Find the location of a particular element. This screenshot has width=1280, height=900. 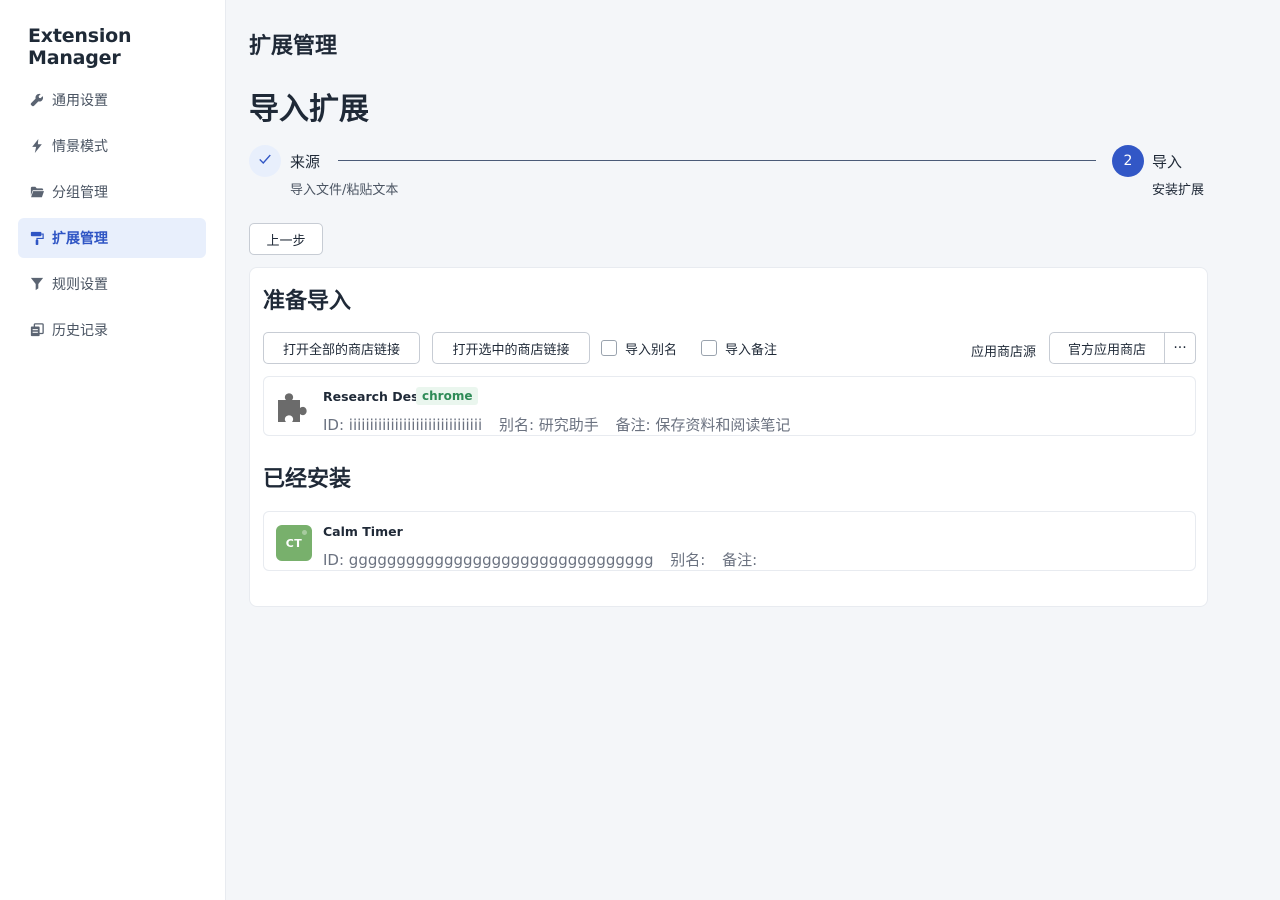

step-2-indicator: 2 is located at coordinates (1128, 161).